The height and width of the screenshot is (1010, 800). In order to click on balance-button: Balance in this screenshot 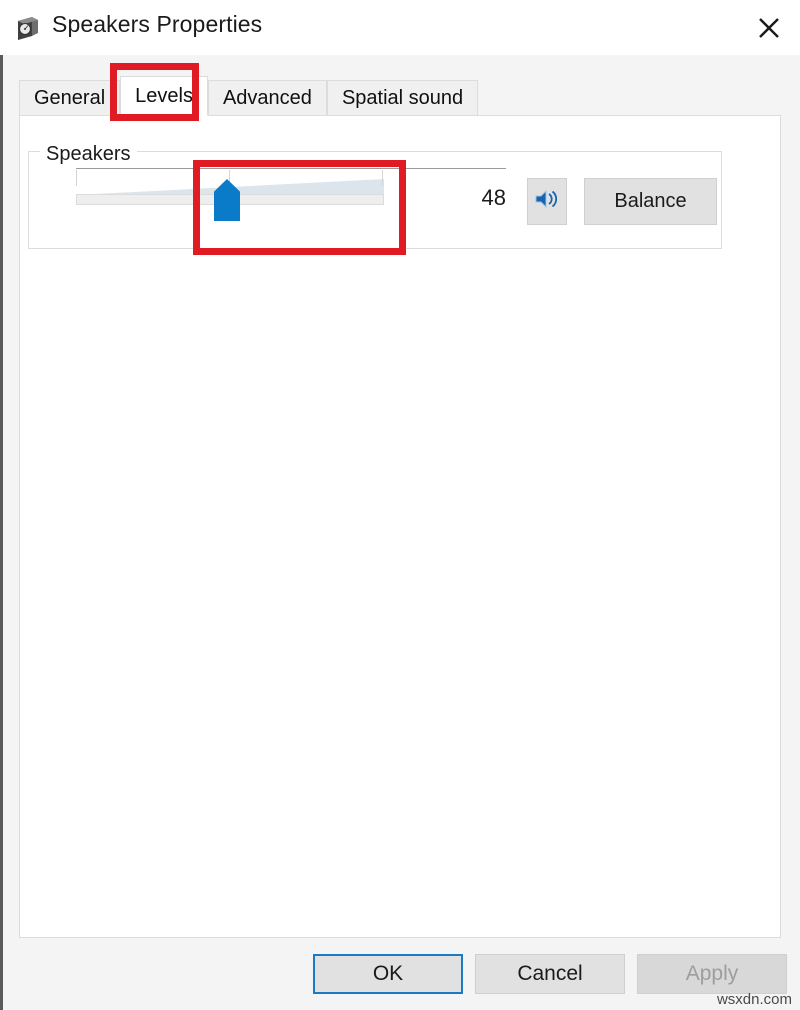, I will do `click(650, 201)`.